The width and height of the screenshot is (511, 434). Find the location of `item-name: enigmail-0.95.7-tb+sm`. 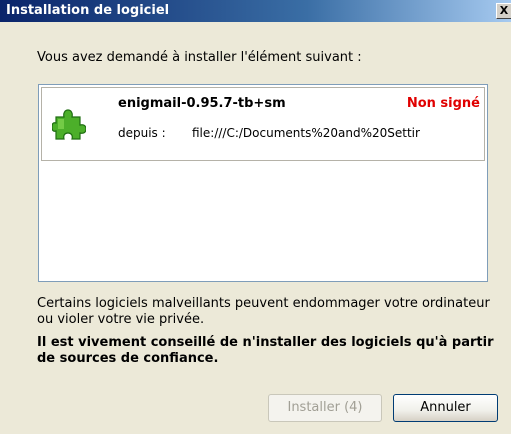

item-name: enigmail-0.95.7-tb+sm is located at coordinates (202, 103).